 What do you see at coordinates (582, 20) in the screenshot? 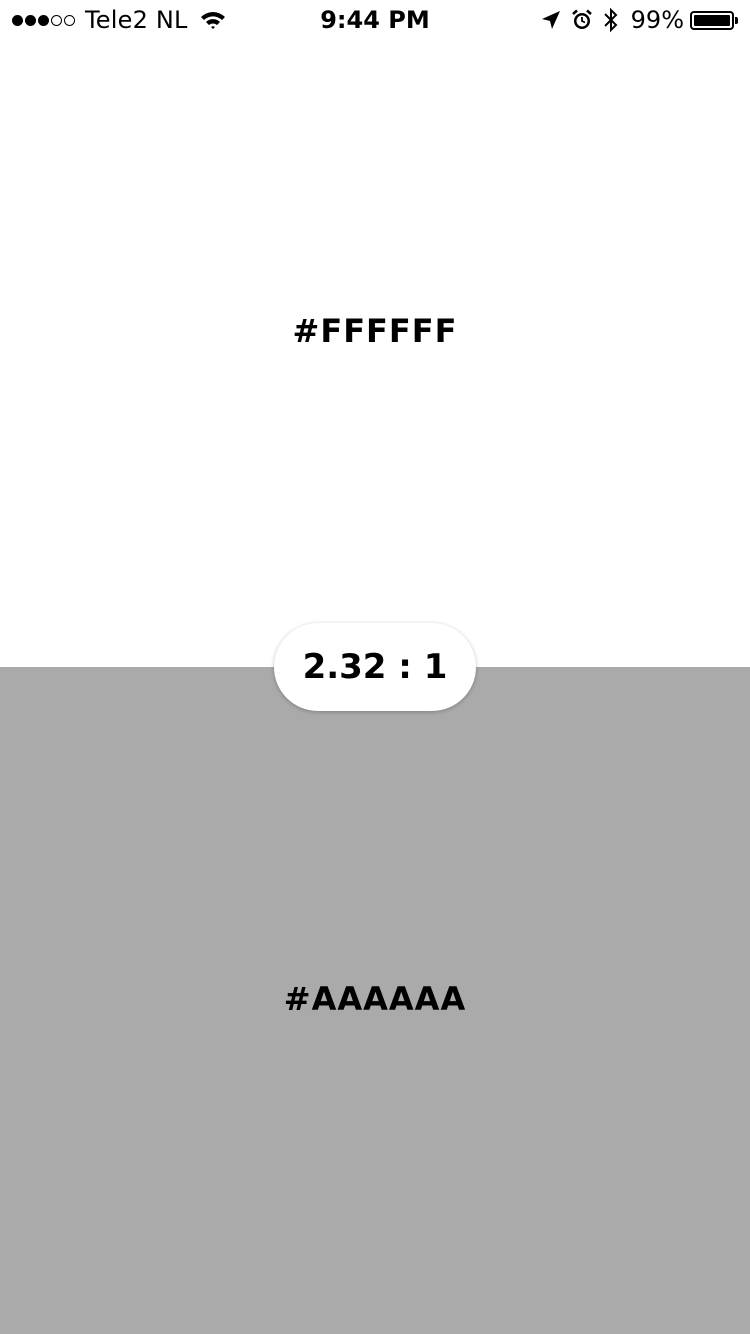
I see `alarm-icon` at bounding box center [582, 20].